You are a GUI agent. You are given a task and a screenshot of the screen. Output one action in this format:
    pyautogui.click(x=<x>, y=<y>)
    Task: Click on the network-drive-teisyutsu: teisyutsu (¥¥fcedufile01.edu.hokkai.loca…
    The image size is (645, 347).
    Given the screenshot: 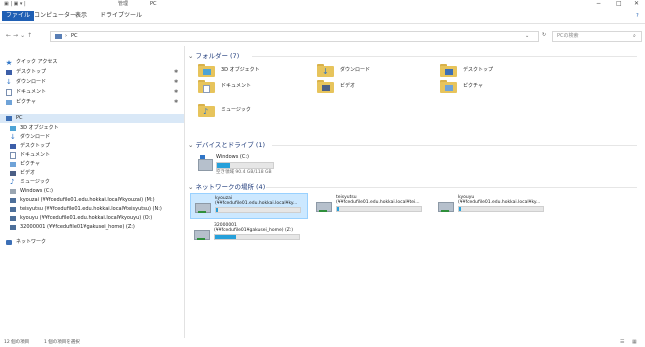 What is the action you would take?
    pyautogui.click(x=370, y=205)
    